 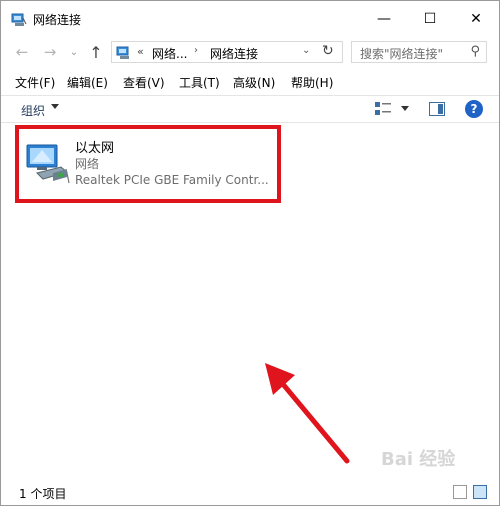 I want to click on preview-pane-icon, so click(x=437, y=109).